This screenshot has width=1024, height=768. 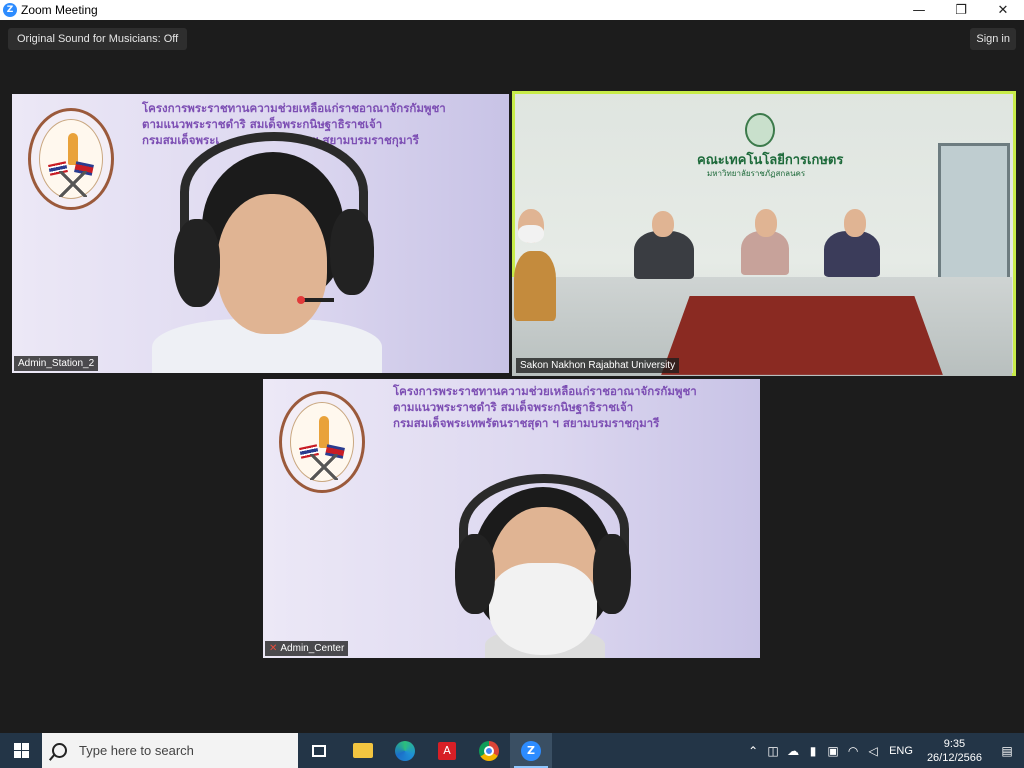 I want to click on person-1-mask, so click(x=531, y=234).